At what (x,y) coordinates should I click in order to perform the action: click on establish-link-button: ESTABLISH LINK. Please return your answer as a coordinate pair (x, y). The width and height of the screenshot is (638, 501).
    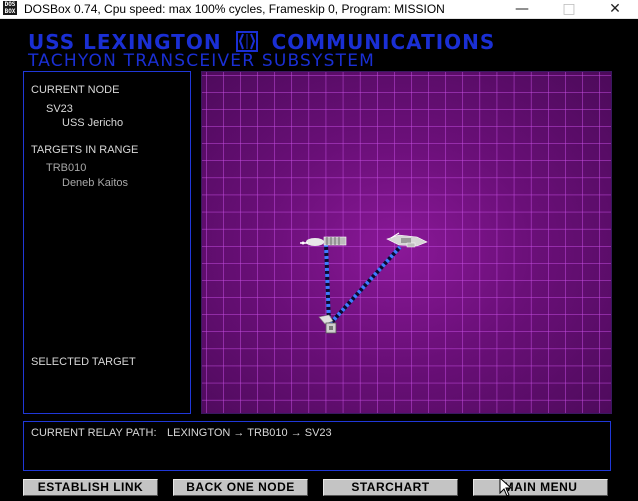
    Looking at the image, I should click on (90, 487).